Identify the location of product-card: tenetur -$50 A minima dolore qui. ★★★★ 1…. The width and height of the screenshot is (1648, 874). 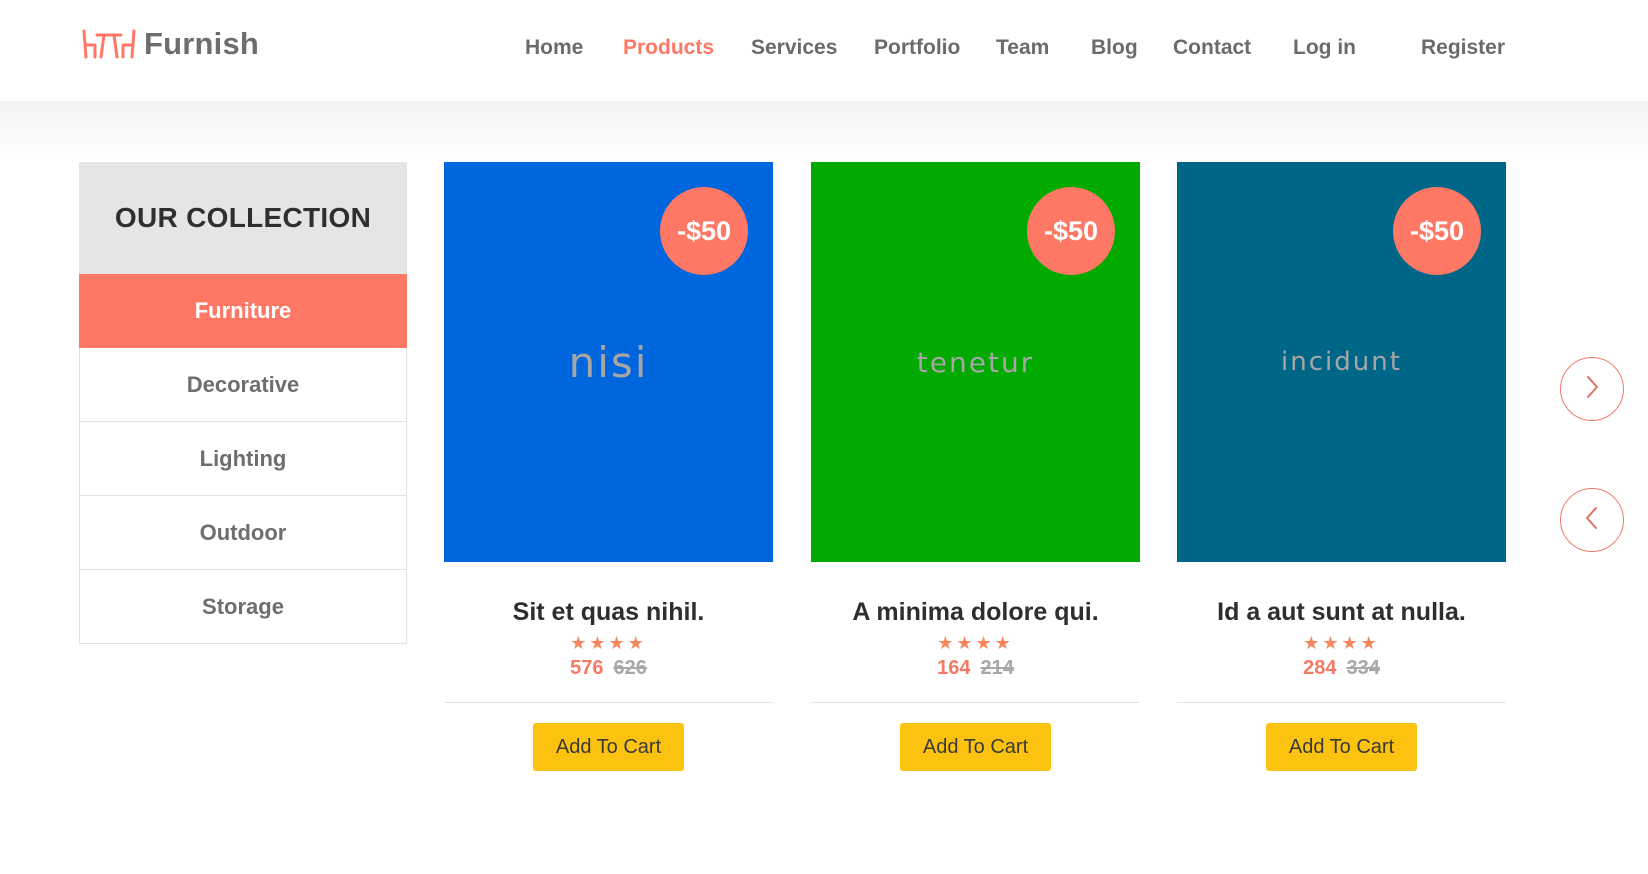
(975, 466).